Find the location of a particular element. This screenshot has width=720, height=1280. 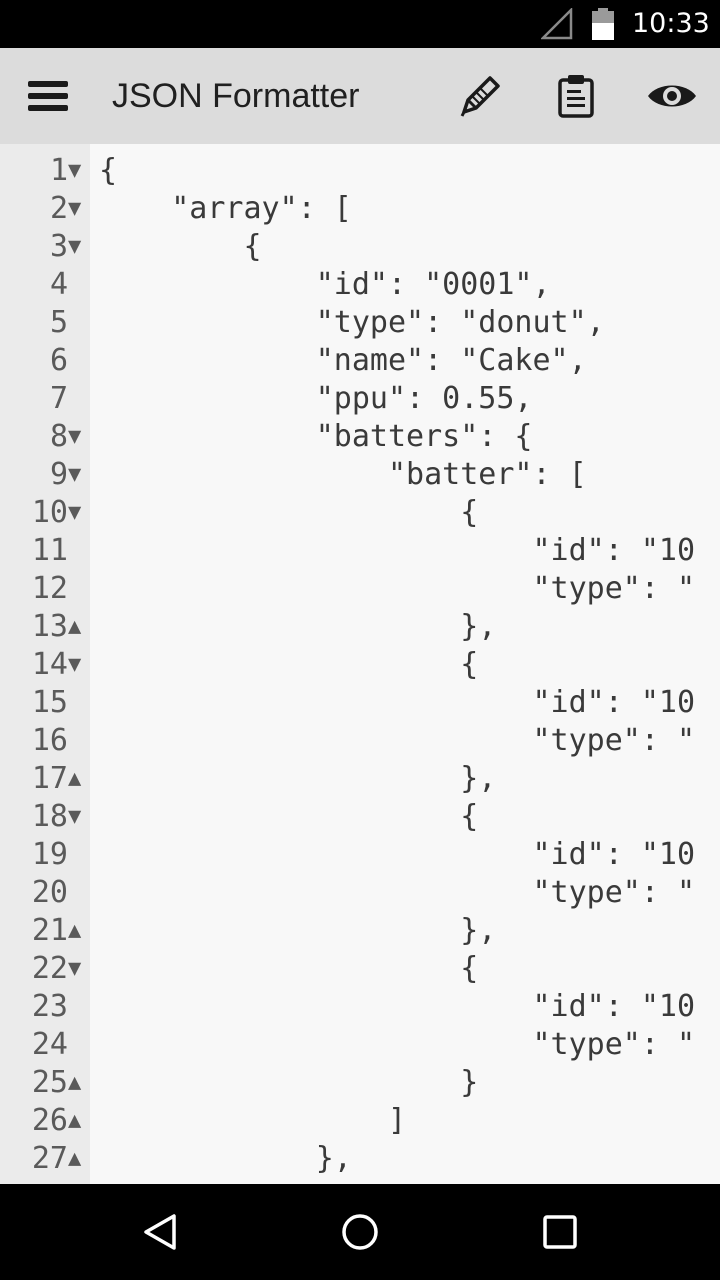

line-number: 14 is located at coordinates (49, 664).